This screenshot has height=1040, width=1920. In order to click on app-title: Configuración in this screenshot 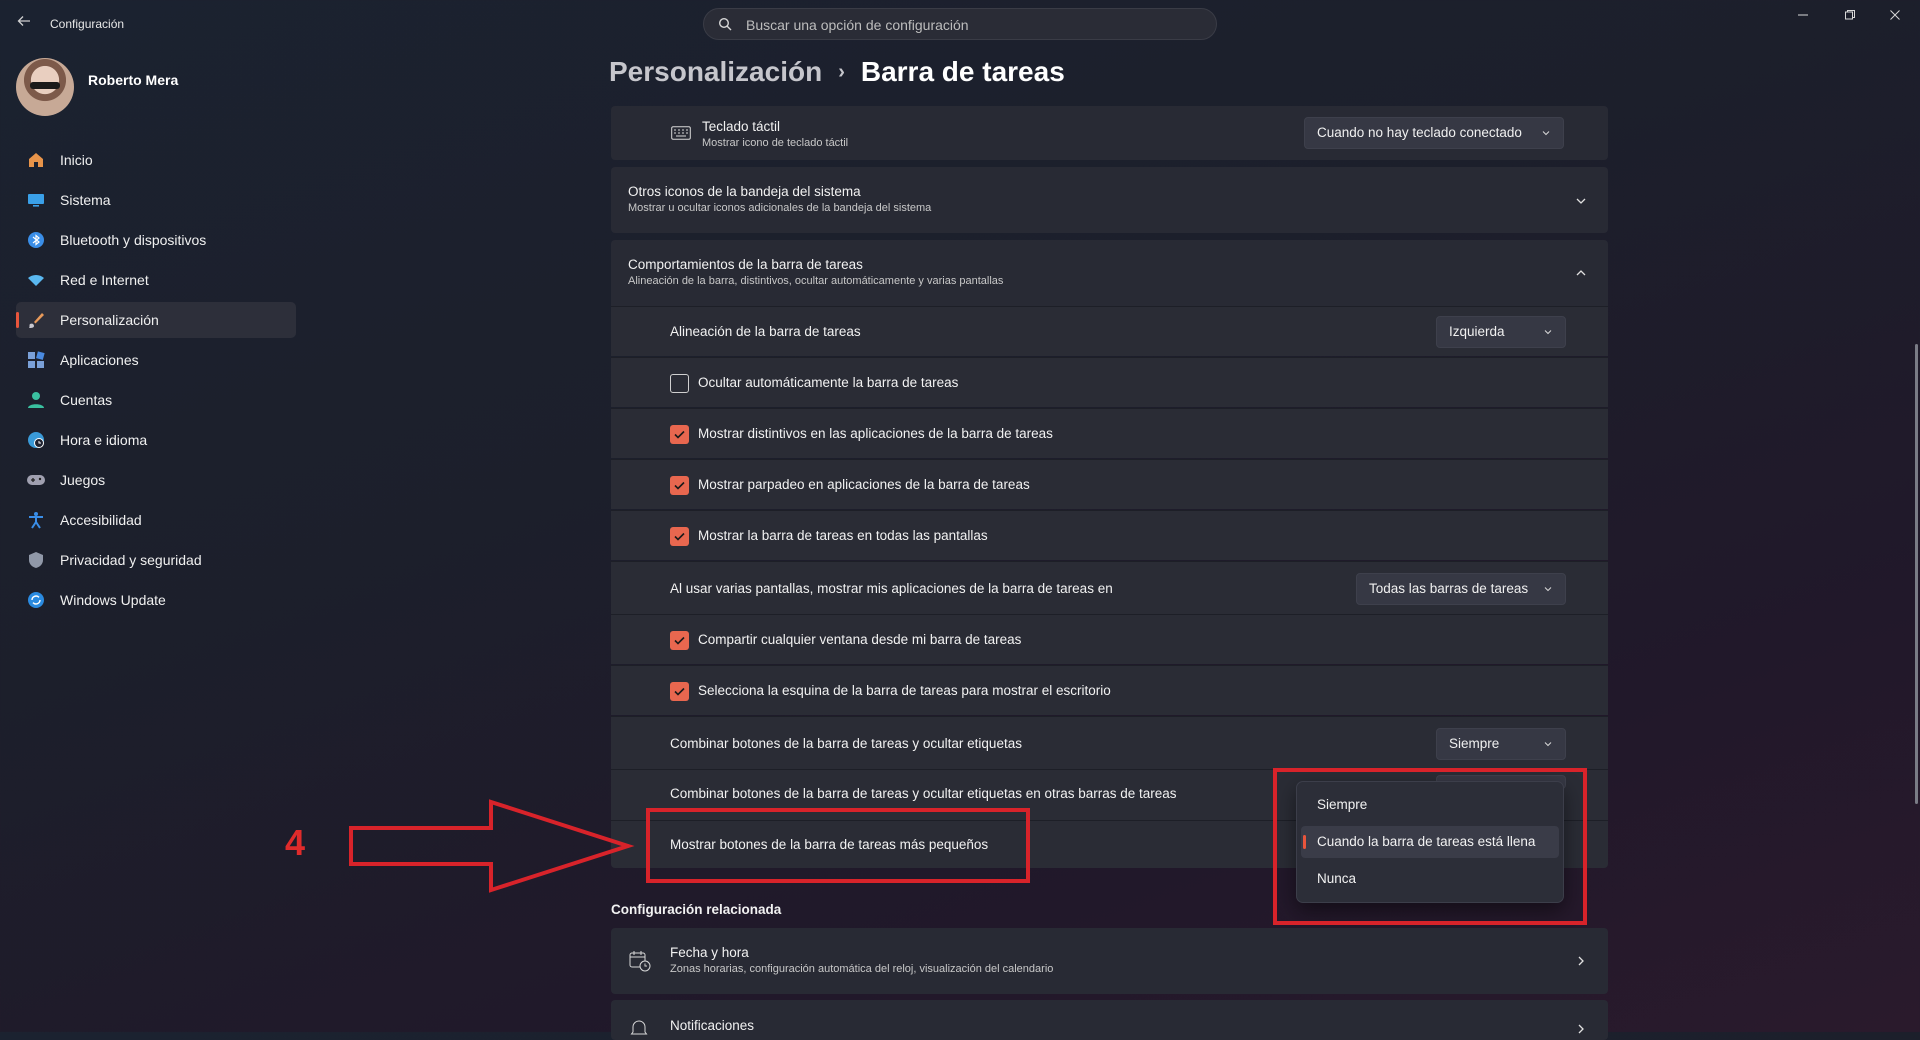, I will do `click(87, 24)`.